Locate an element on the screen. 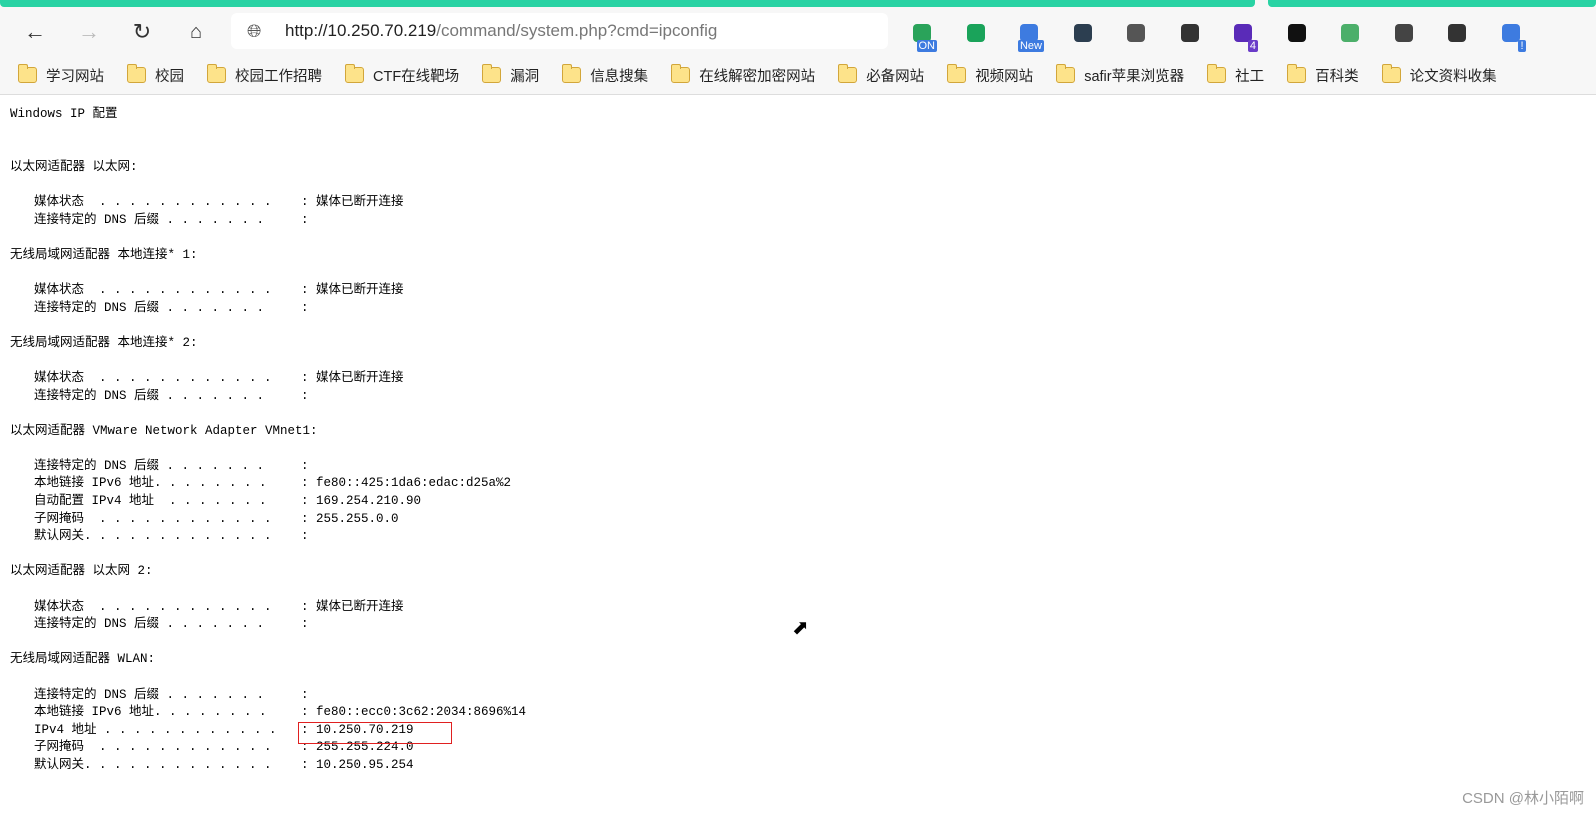 This screenshot has width=1596, height=826. bookmark-folder: safir苹果浏览器 is located at coordinates (1120, 75).